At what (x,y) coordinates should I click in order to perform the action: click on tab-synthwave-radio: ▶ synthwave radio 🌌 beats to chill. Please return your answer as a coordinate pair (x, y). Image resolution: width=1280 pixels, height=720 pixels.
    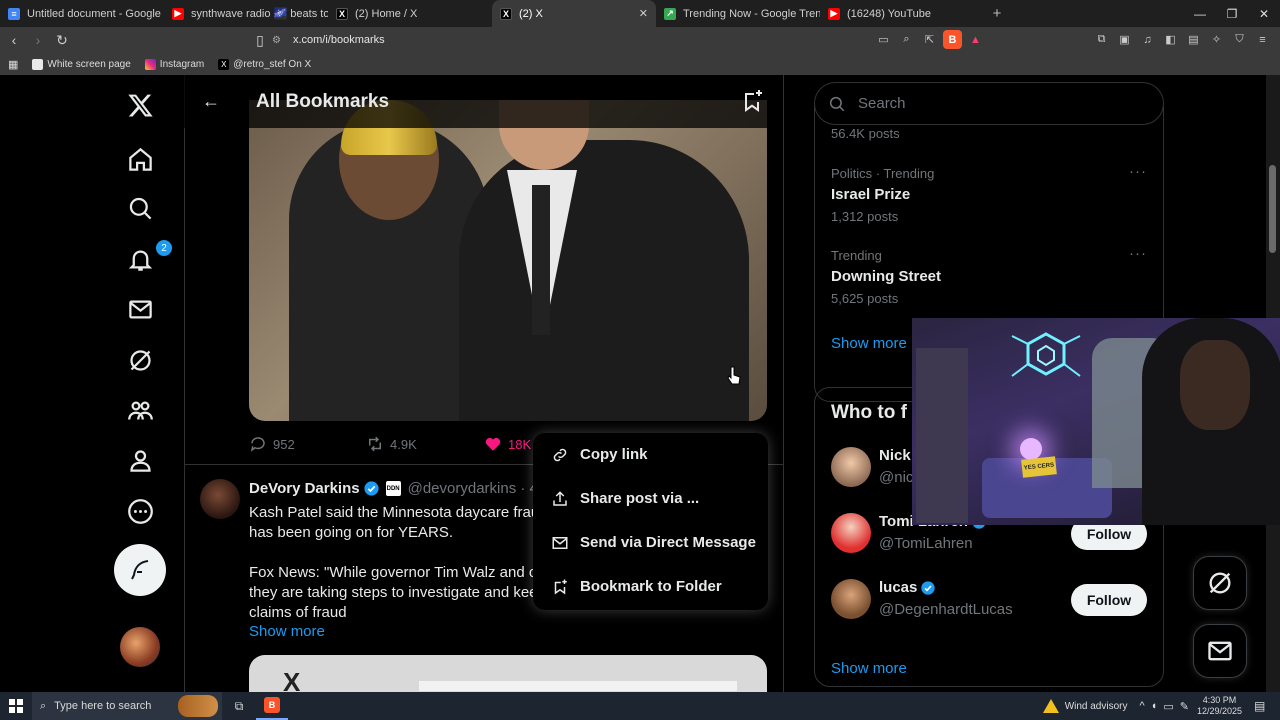
    Looking at the image, I should click on (246, 13).